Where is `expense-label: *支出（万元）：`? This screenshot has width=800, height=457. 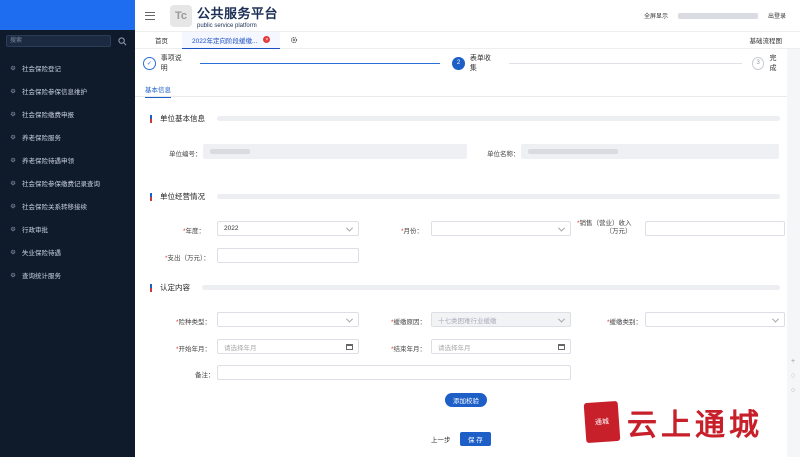 expense-label: *支出（万元）： is located at coordinates (187, 258).